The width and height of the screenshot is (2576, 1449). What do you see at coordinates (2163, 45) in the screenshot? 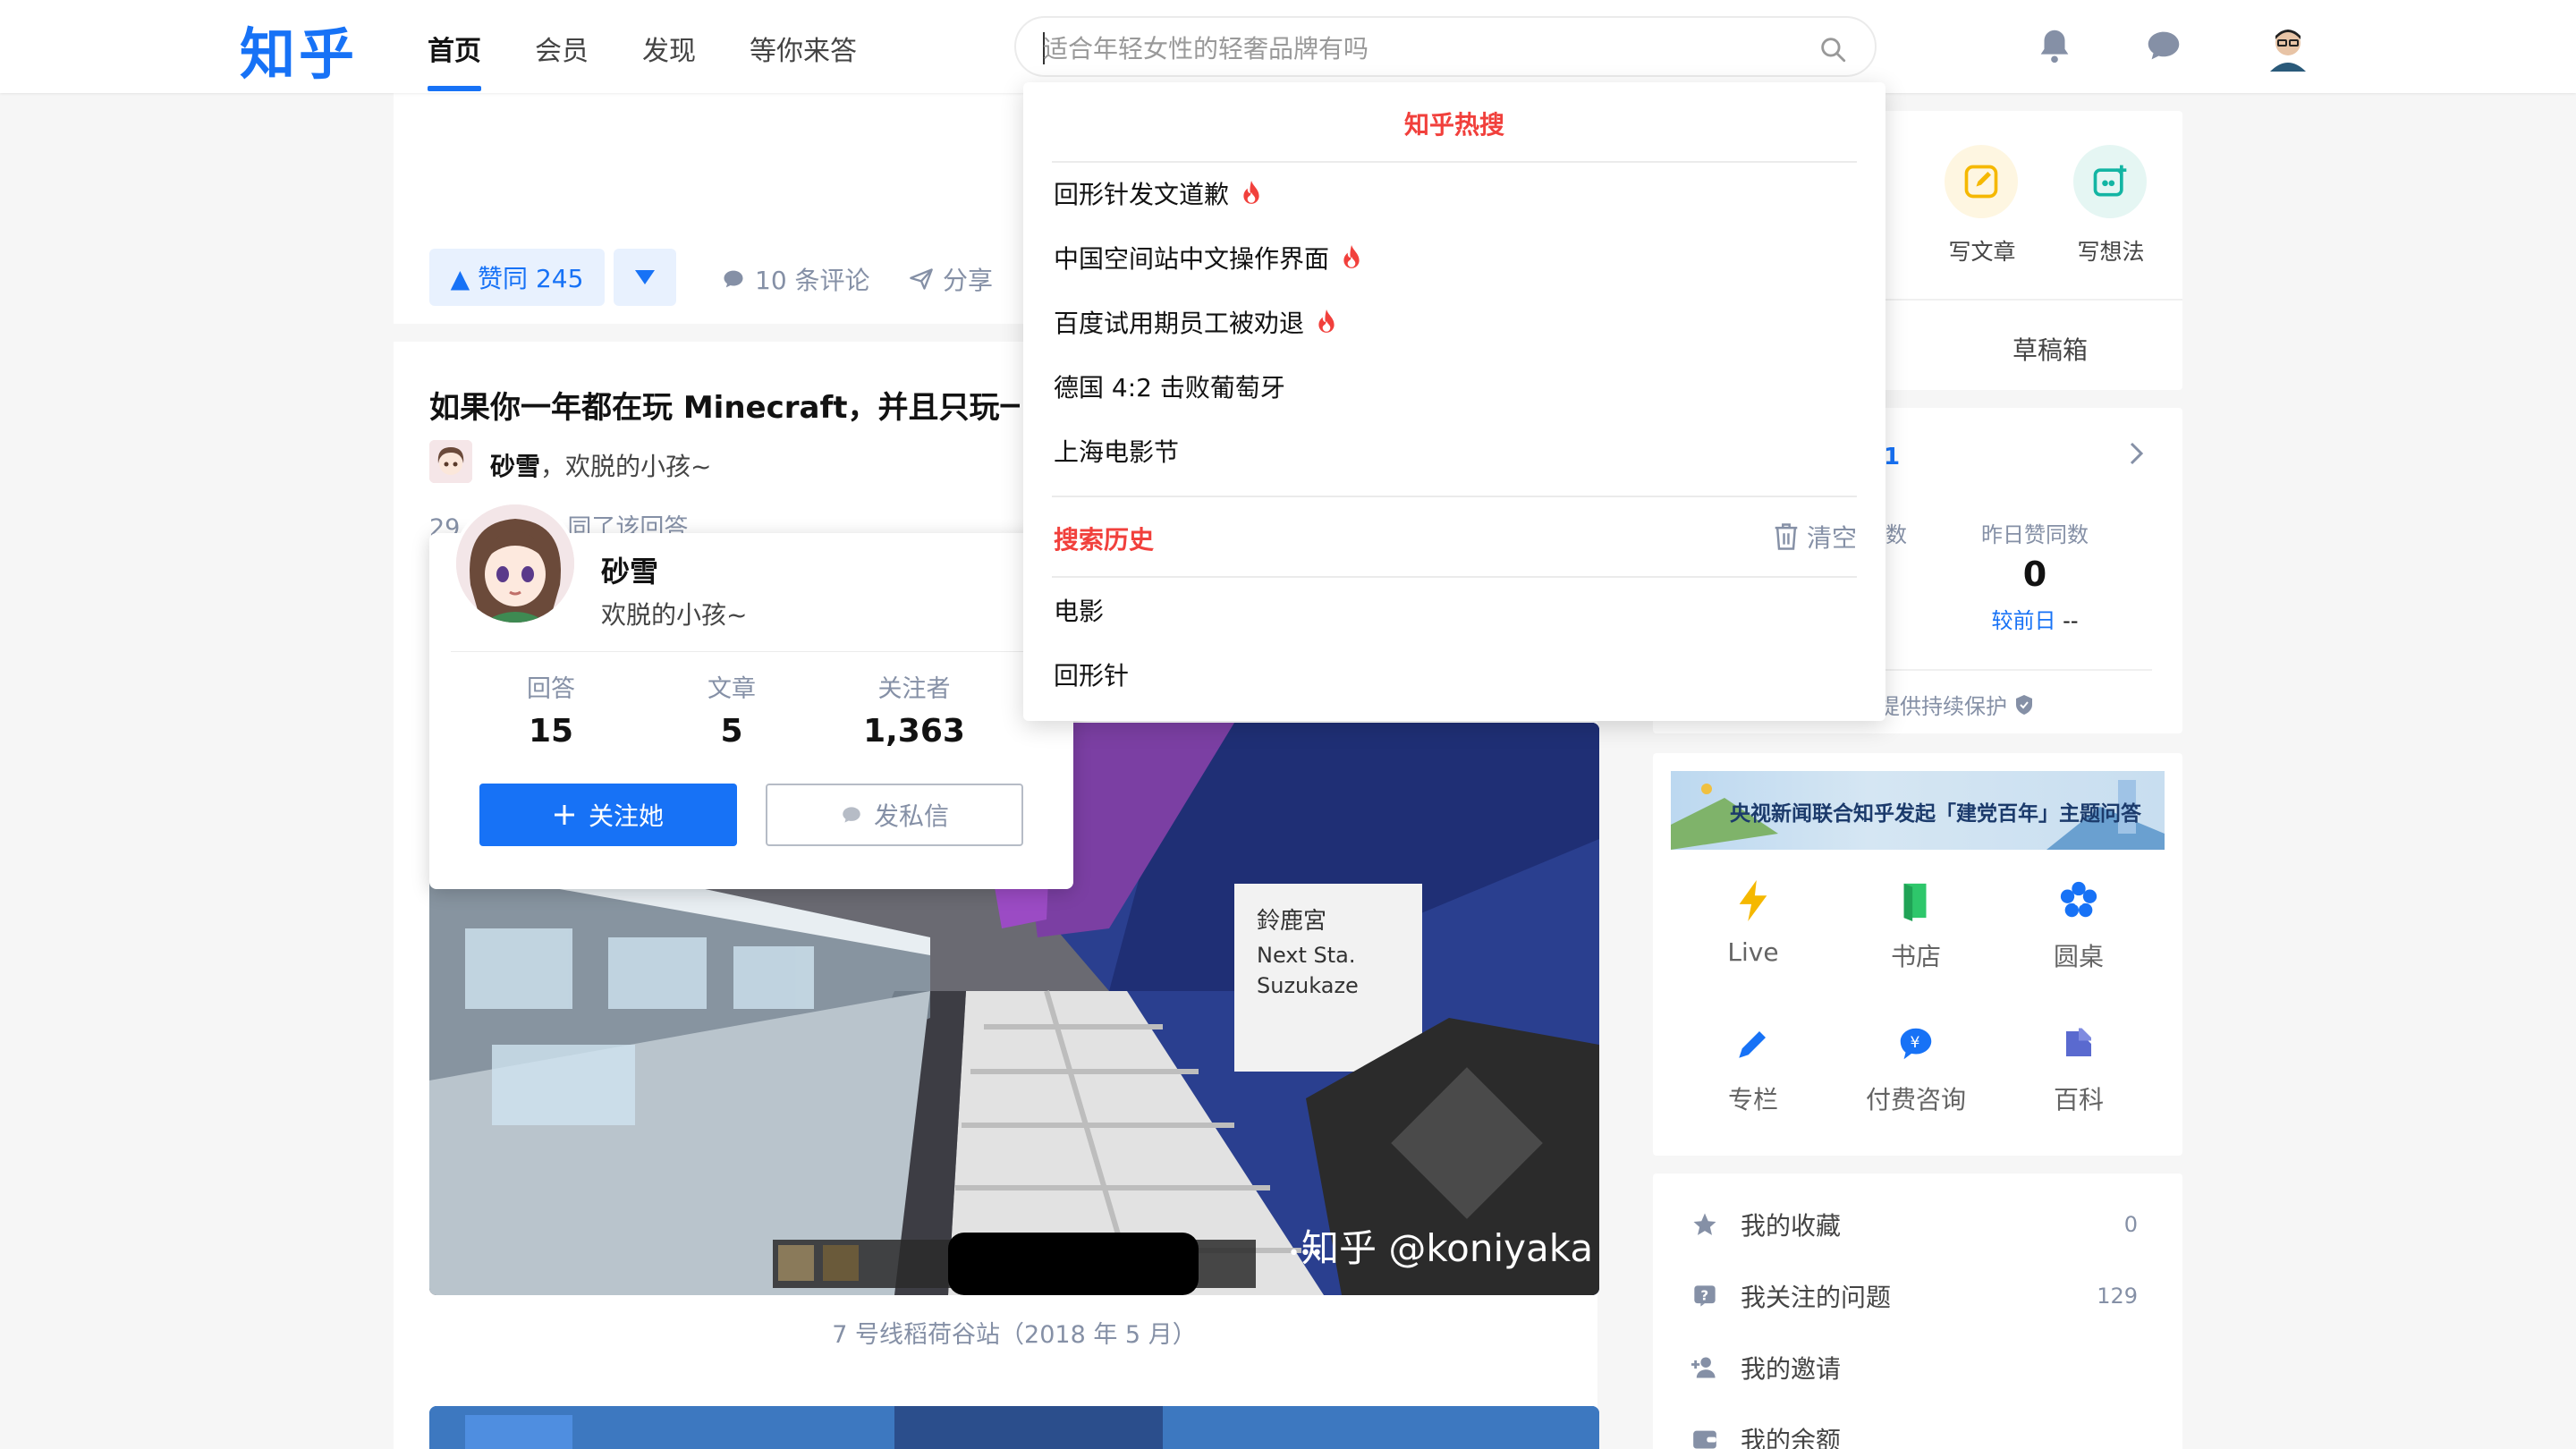
I see `messages-icon` at bounding box center [2163, 45].